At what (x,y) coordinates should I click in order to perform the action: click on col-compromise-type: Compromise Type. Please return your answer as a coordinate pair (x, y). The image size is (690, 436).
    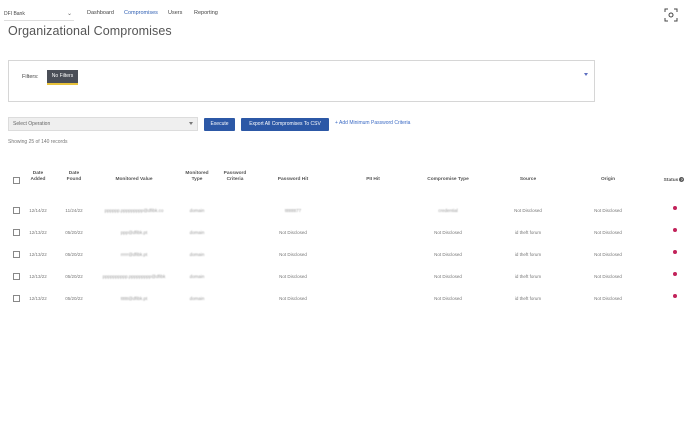
    Looking at the image, I should click on (448, 180).